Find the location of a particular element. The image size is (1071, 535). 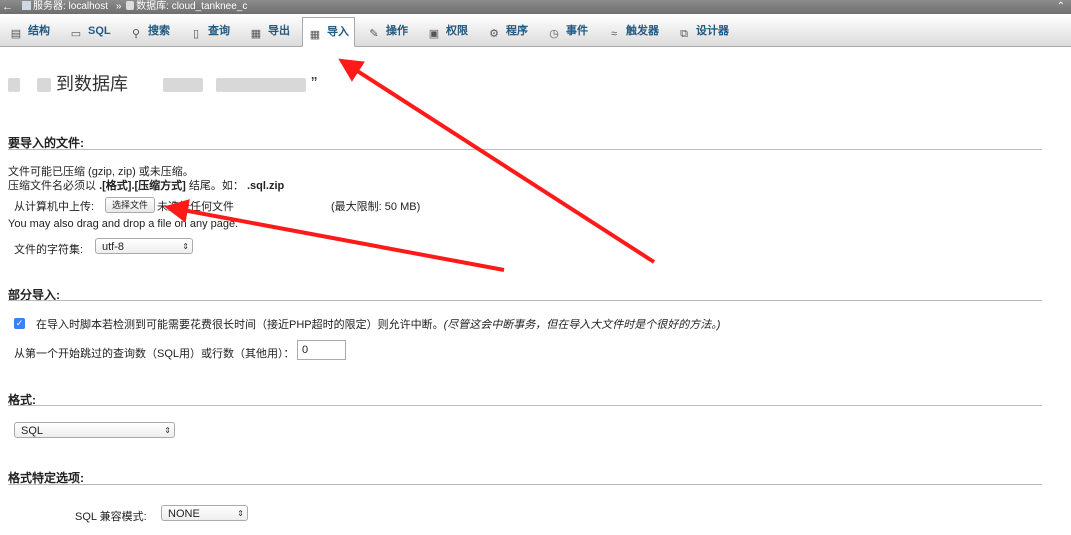

wrench-icon: ✎ is located at coordinates (374, 34).